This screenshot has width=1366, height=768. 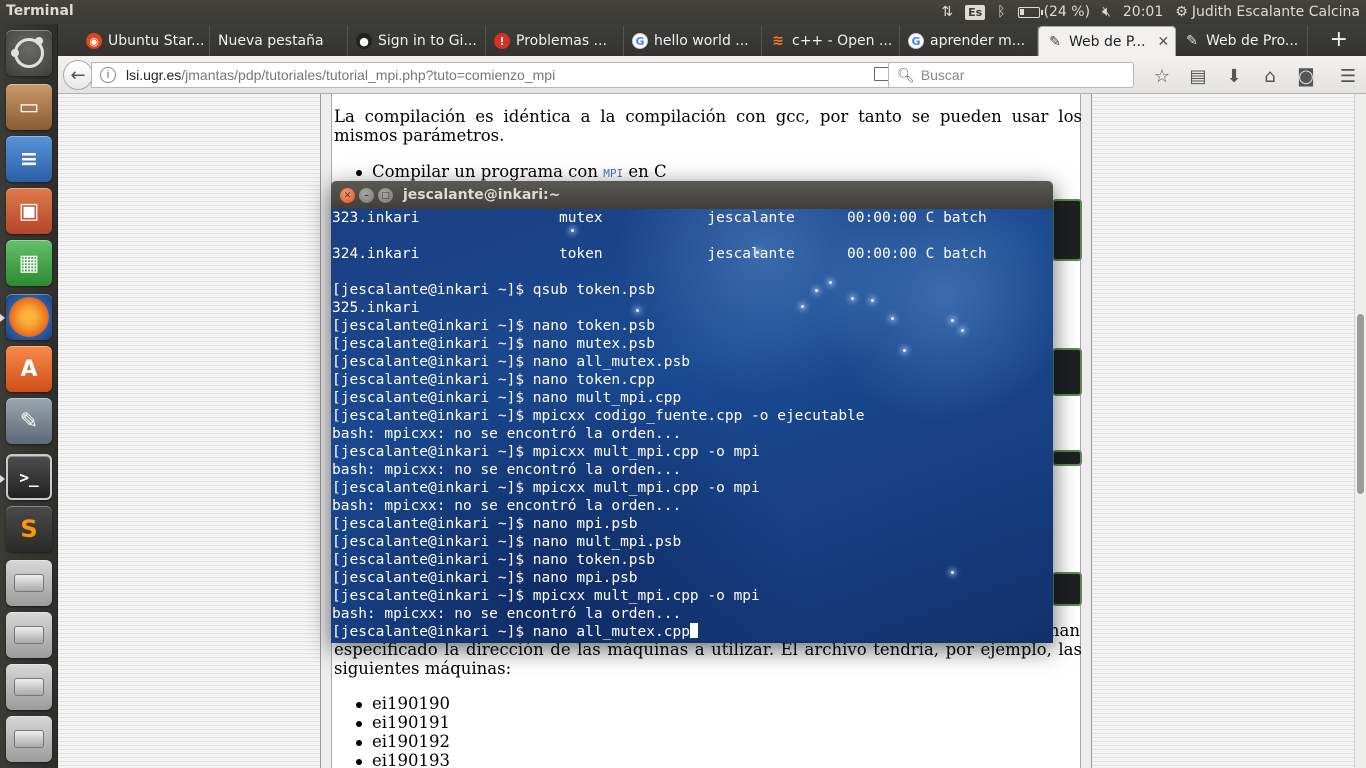 What do you see at coordinates (507, 398) in the screenshot?
I see `terminal-line: [jescalante@inkari ~]$ nano mult_mpi.cpp` at bounding box center [507, 398].